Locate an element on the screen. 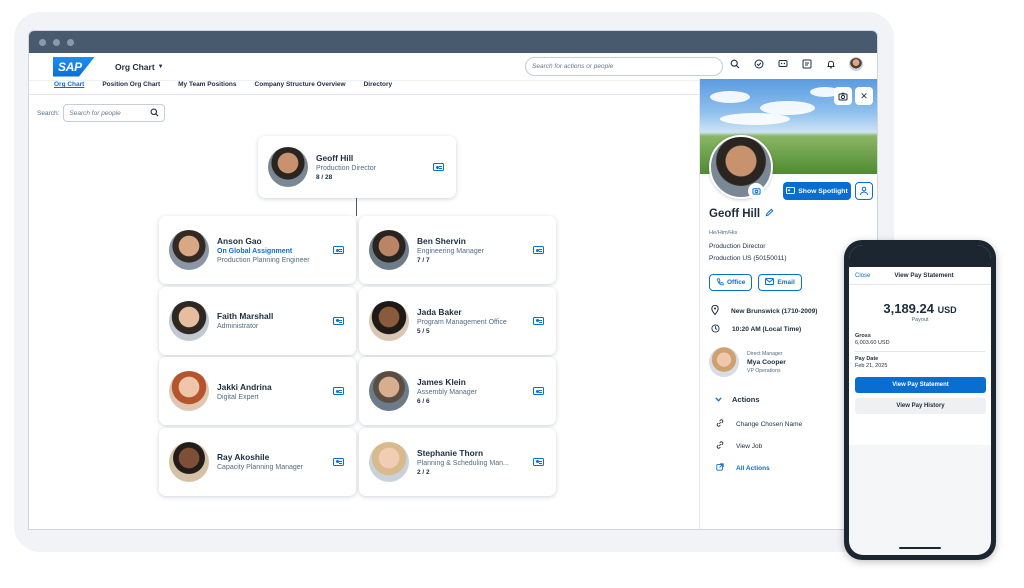 This screenshot has height=588, width=1024. tab-position-org-chart: Position Org Chart is located at coordinates (131, 87).